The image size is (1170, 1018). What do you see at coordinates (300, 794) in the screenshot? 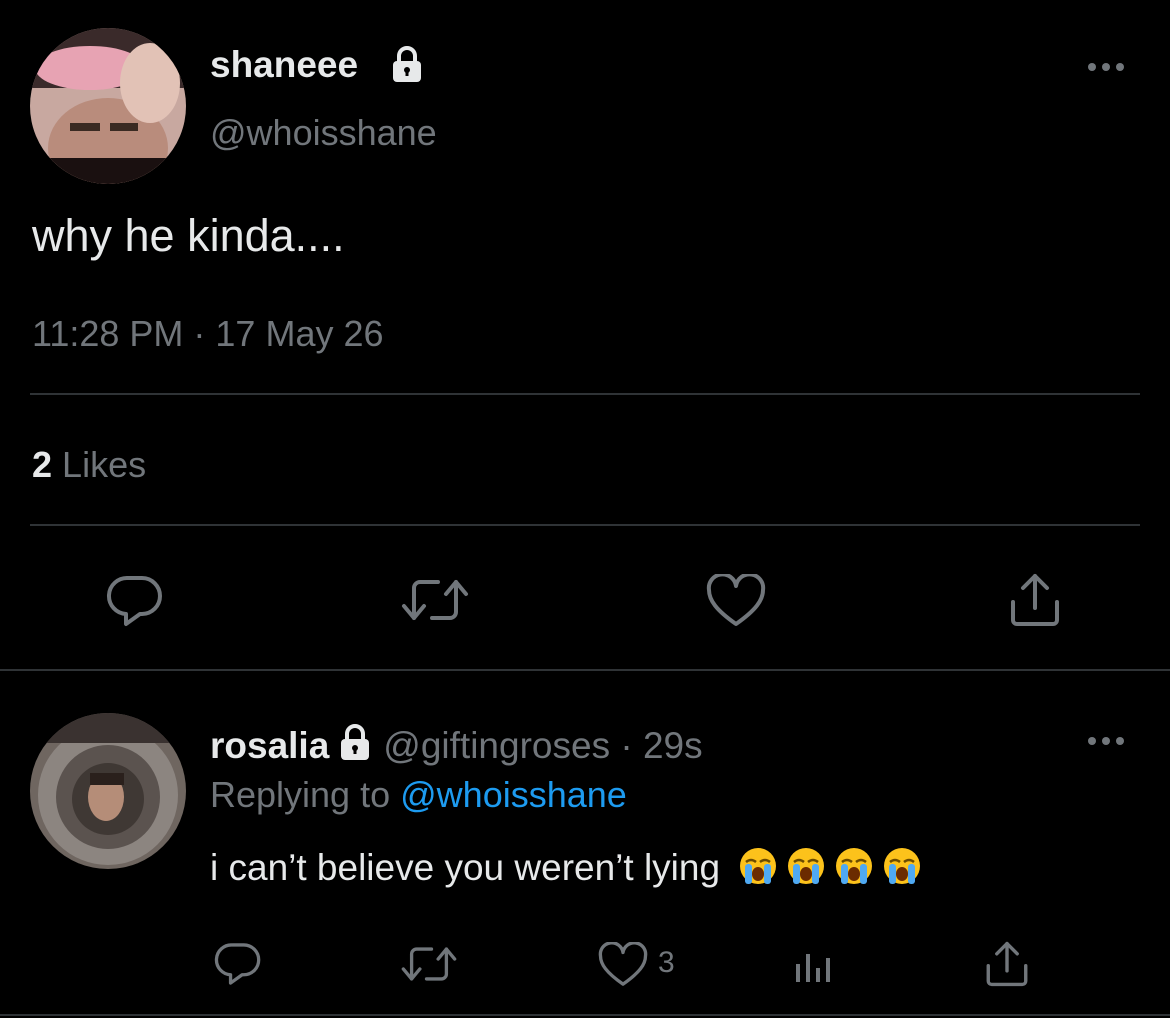
I see `replying-label: Replying to` at bounding box center [300, 794].